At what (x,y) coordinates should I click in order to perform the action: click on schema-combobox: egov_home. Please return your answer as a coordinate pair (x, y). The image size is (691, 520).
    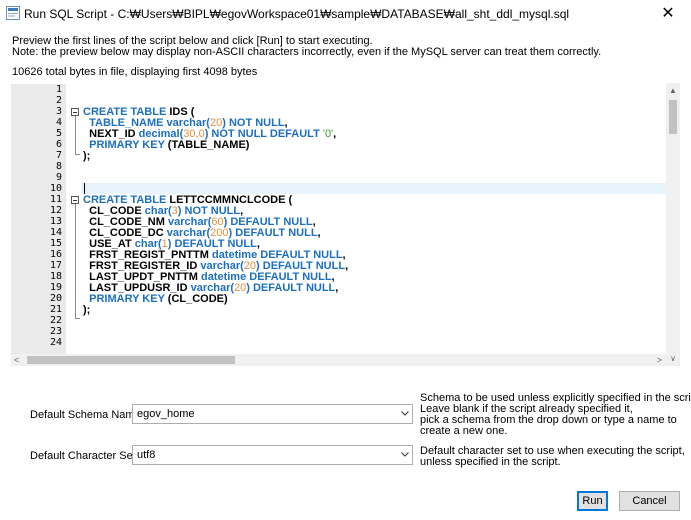
    Looking at the image, I should click on (272, 414).